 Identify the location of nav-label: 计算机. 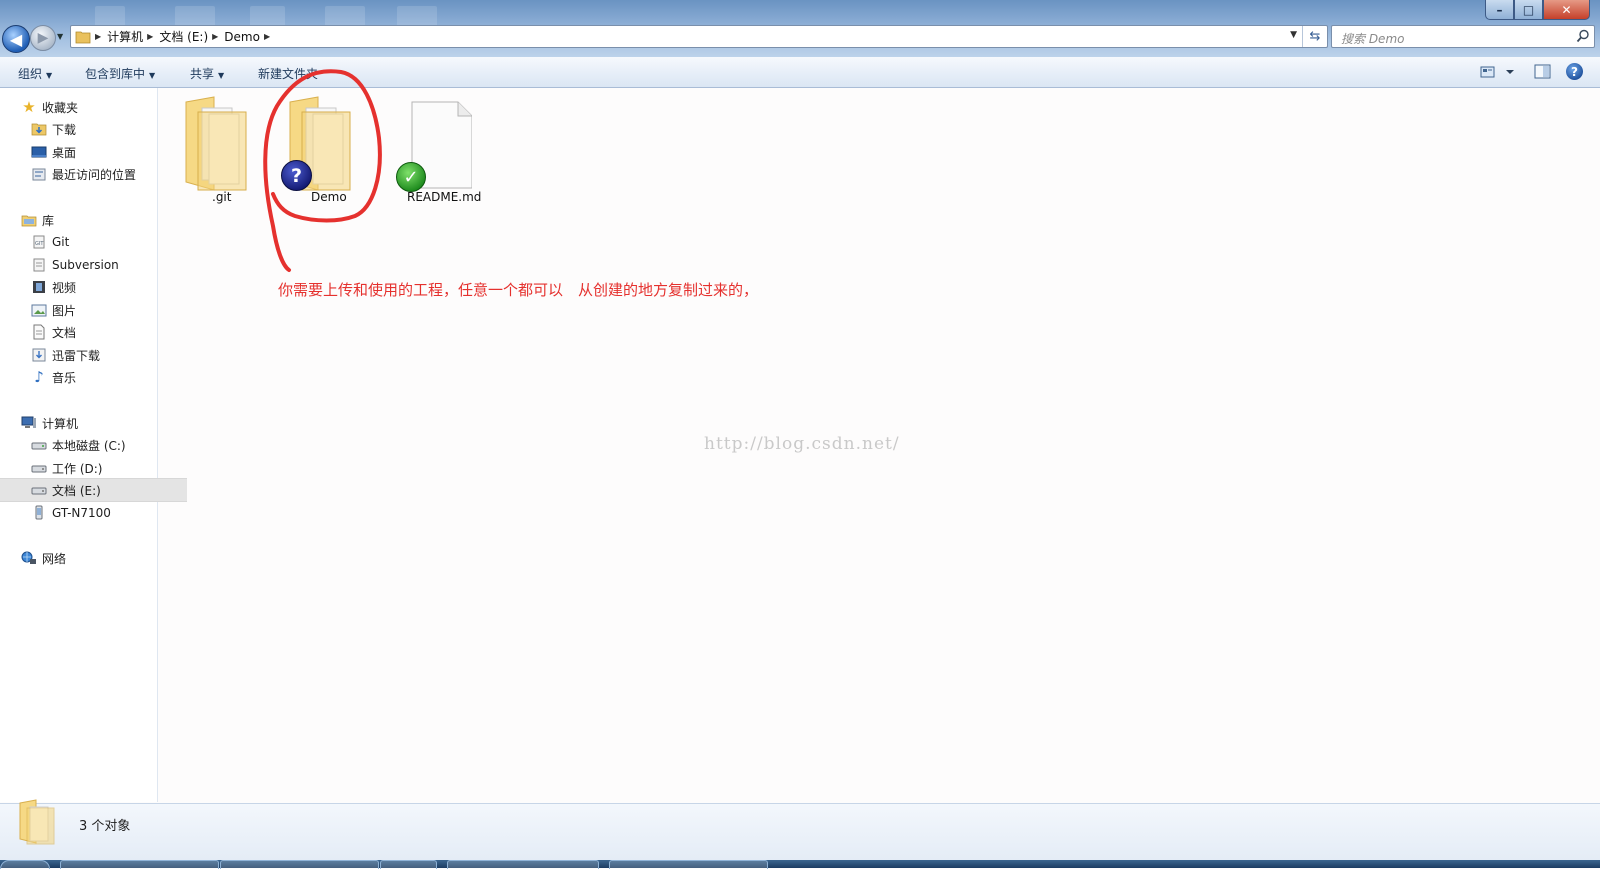
(60, 423).